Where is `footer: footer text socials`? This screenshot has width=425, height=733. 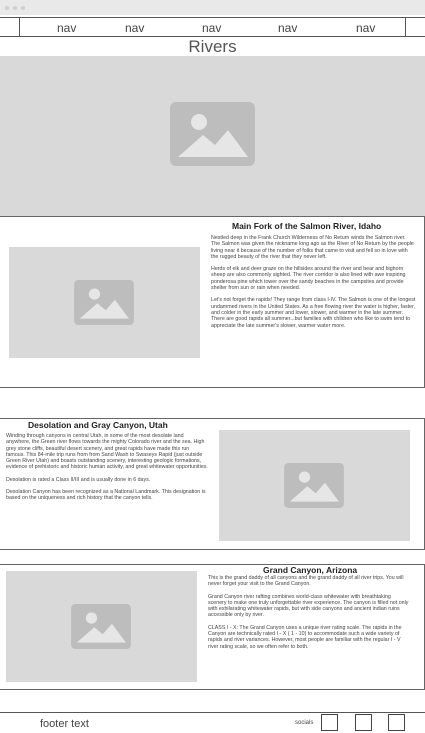
footer: footer text socials is located at coordinates (212, 722).